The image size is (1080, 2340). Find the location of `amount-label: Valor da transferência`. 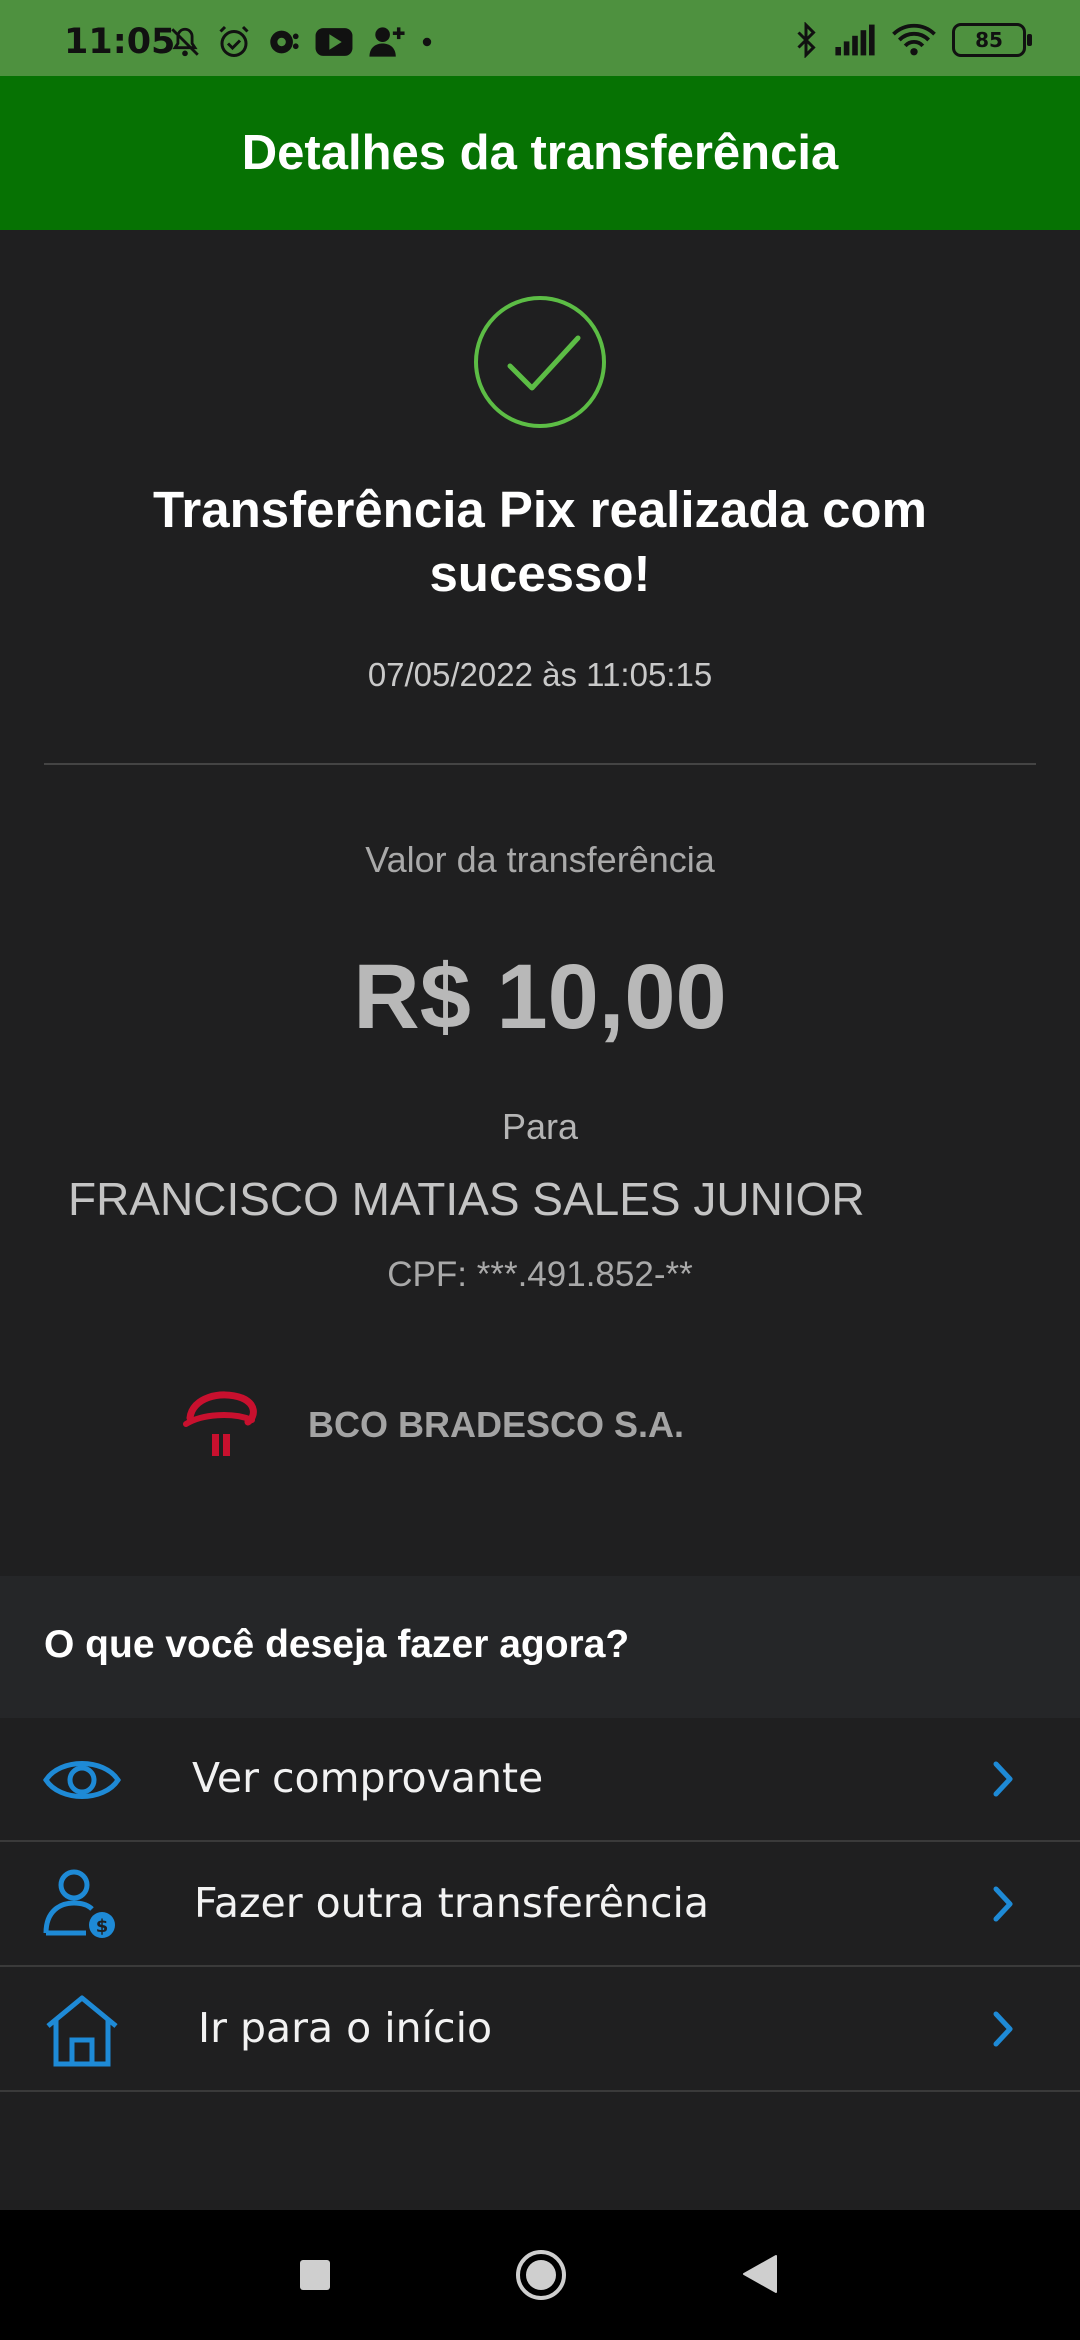

amount-label: Valor da transferência is located at coordinates (540, 859).